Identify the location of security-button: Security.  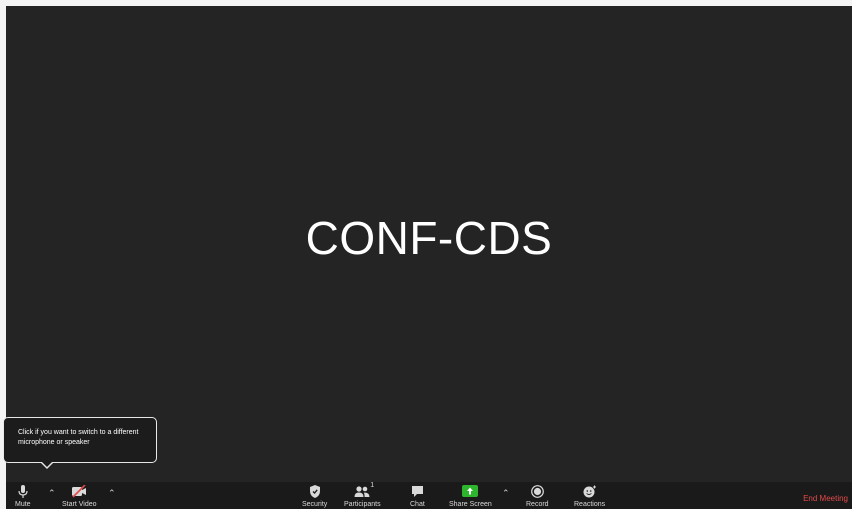
(314, 496).